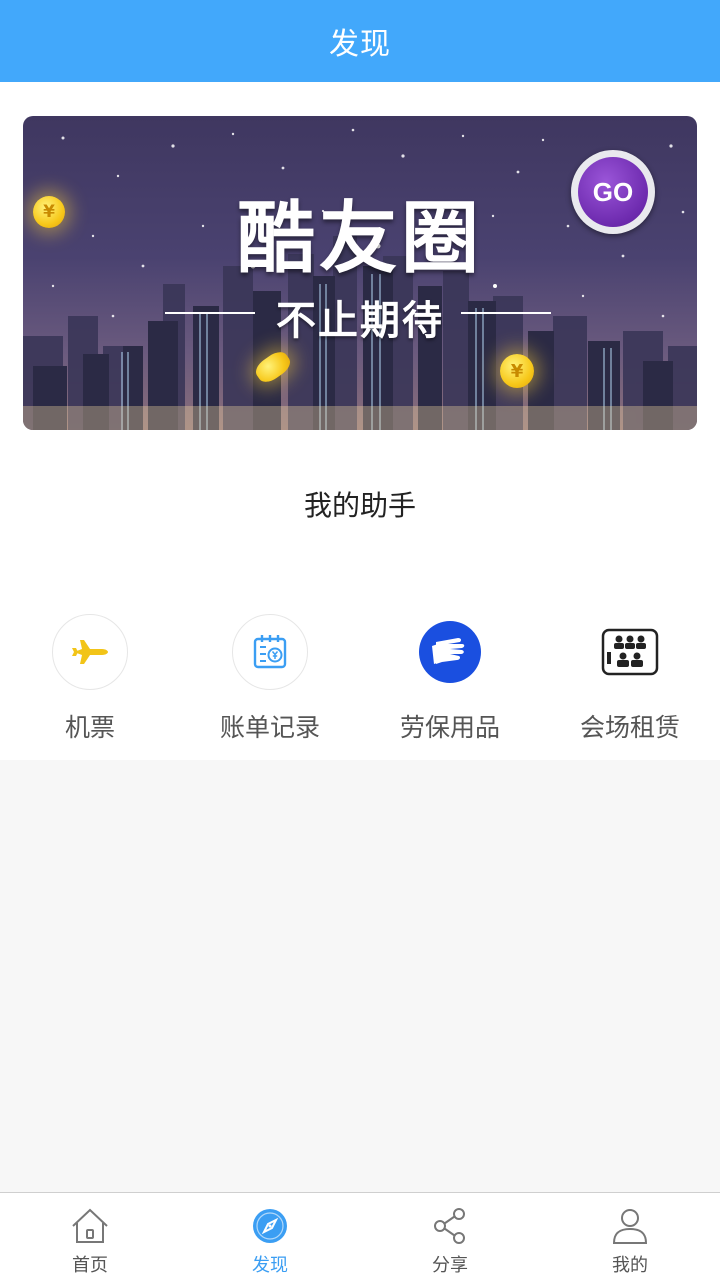  What do you see at coordinates (359, 505) in the screenshot?
I see `assistant-section-title: 我的助手` at bounding box center [359, 505].